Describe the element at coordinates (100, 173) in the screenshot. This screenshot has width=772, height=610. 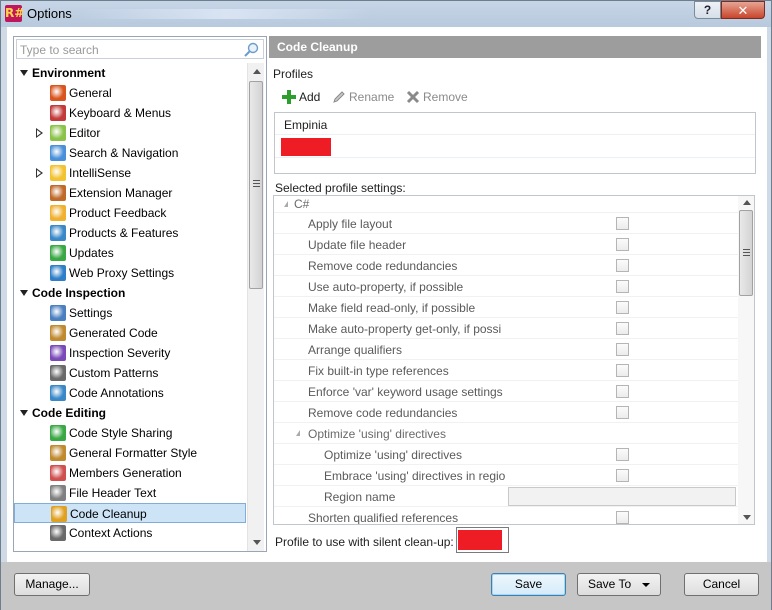
I see `tree-item-label: IntelliSense` at that location.